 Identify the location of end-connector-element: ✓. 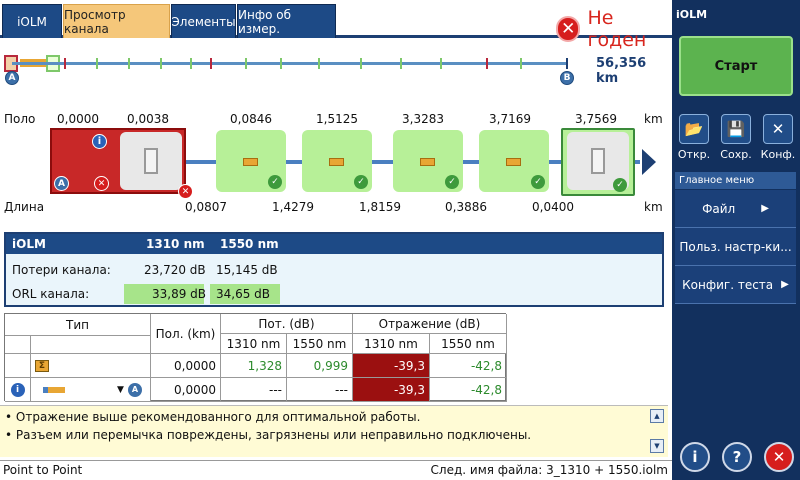
(598, 162).